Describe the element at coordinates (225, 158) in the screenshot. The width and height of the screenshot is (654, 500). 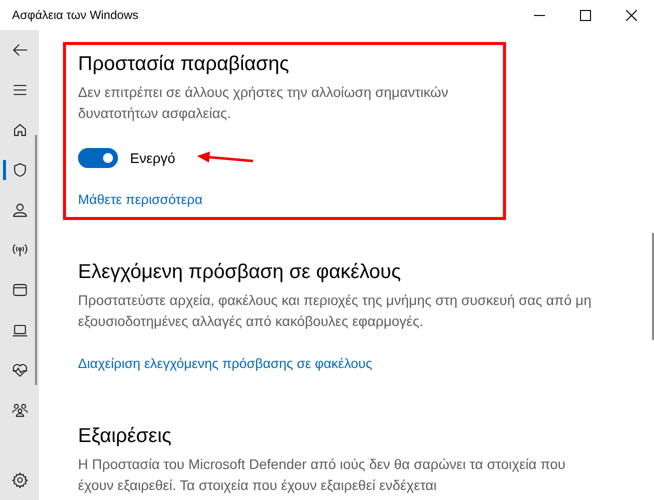
I see `arrow-icon` at that location.